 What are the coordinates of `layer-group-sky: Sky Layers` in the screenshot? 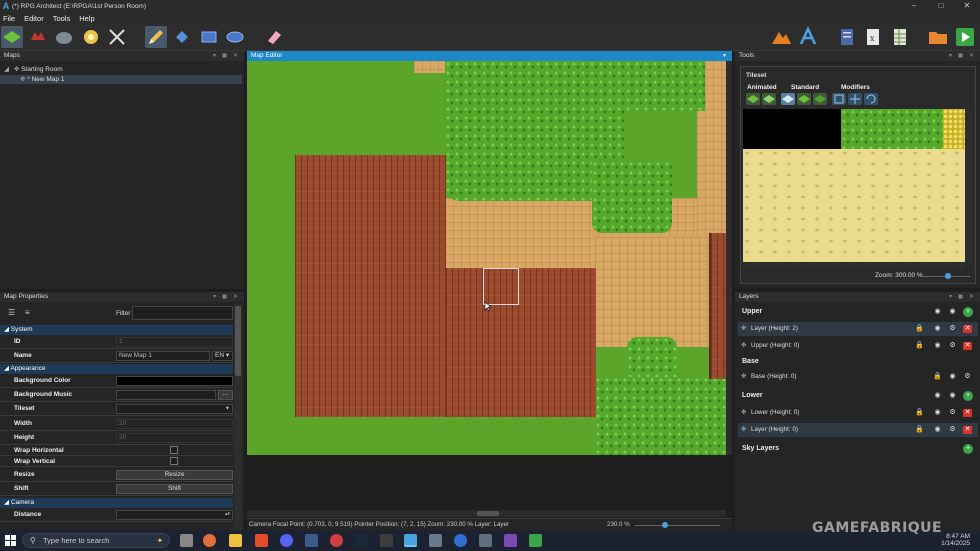 It's located at (858, 449).